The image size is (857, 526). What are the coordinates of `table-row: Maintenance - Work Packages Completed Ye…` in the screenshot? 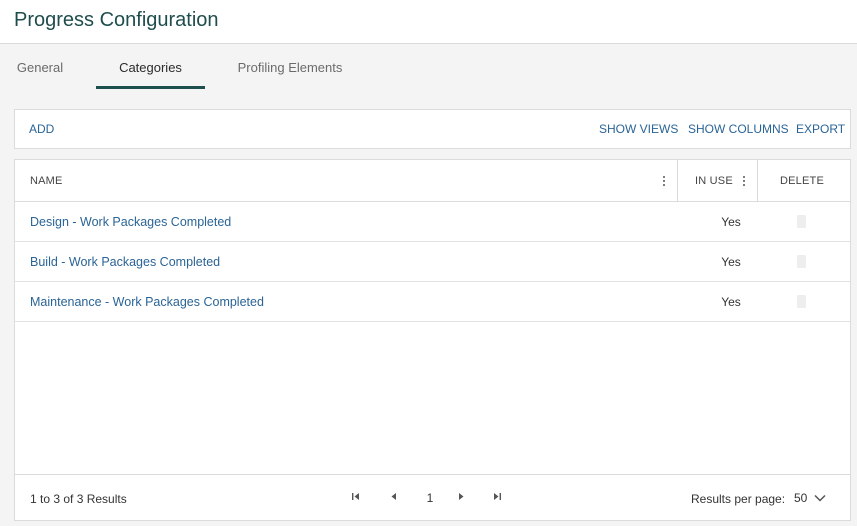 It's located at (432, 302).